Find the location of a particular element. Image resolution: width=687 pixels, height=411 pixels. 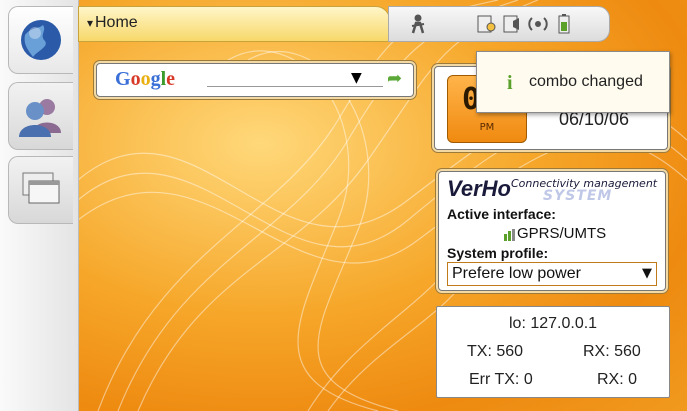

err-rx-count: RX: 0 is located at coordinates (617, 379).